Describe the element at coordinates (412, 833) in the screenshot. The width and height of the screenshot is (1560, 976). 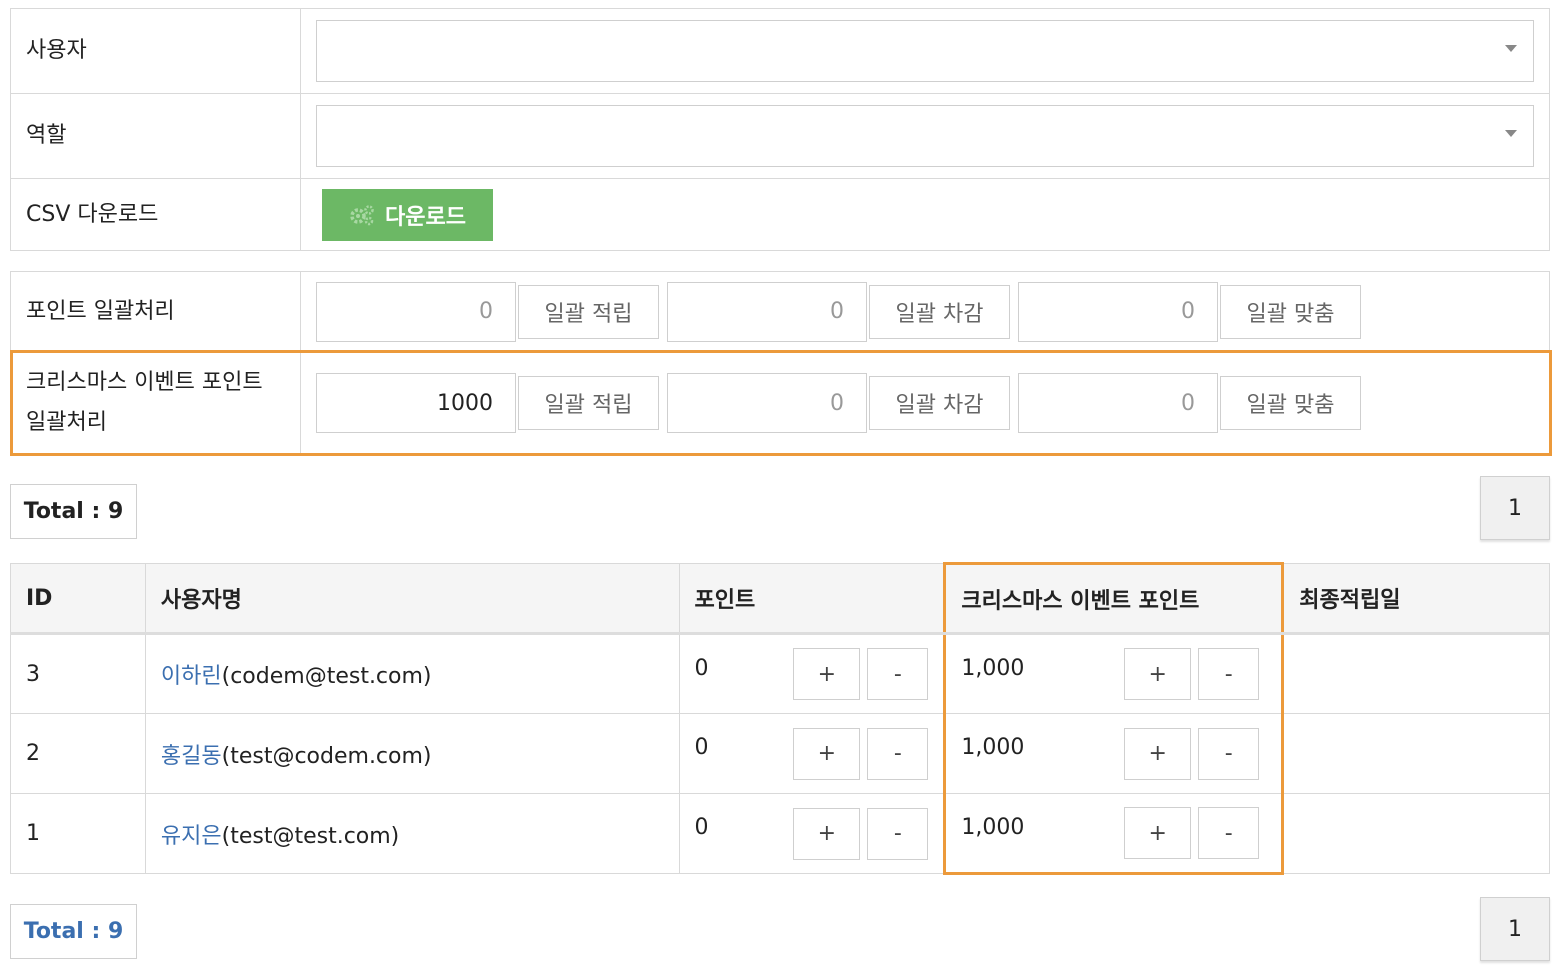
I see `row-username: 유지은(test@test.com)` at that location.